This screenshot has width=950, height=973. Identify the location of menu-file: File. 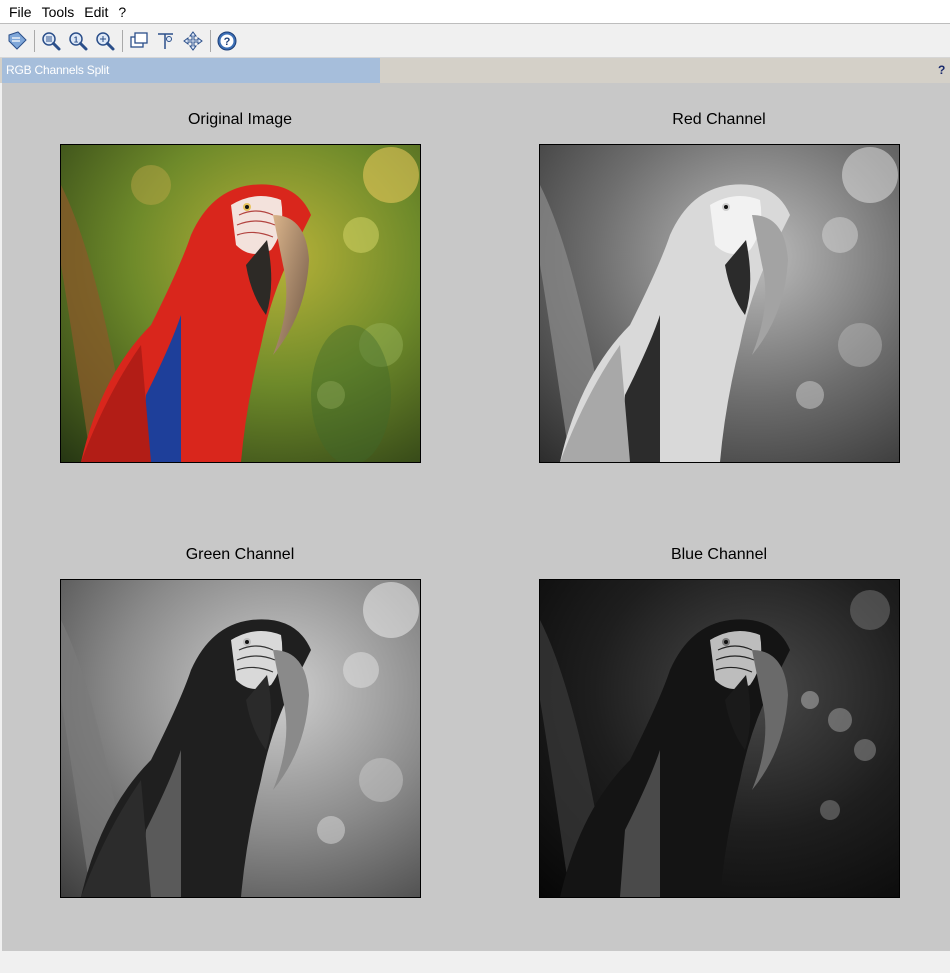
(20, 12).